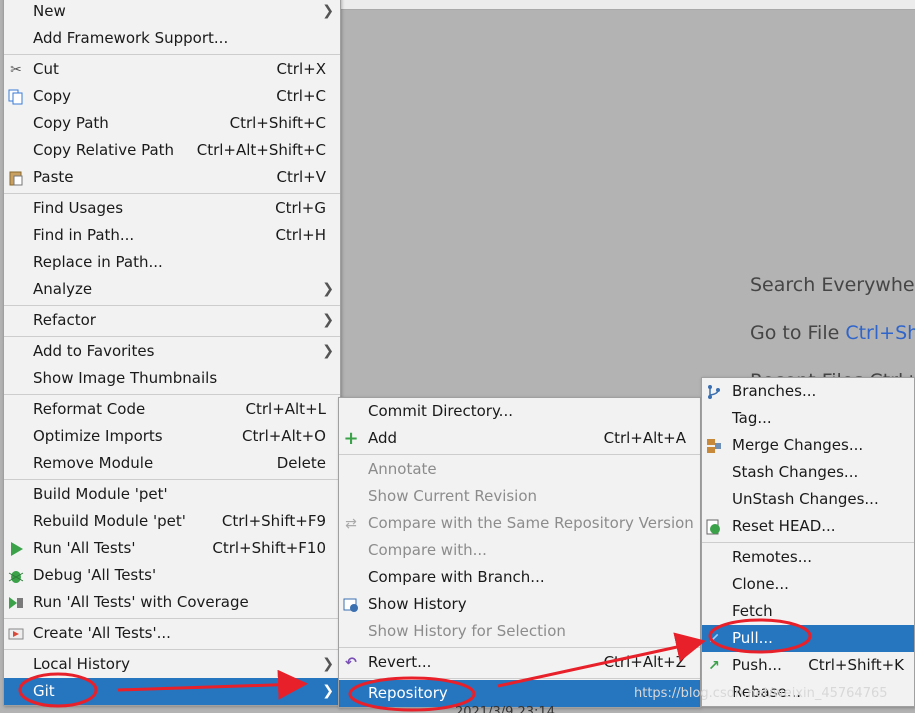 Image resolution: width=915 pixels, height=713 pixels. What do you see at coordinates (172, 463) in the screenshot?
I see `menu-item-remove-module: Remove Module Delete` at bounding box center [172, 463].